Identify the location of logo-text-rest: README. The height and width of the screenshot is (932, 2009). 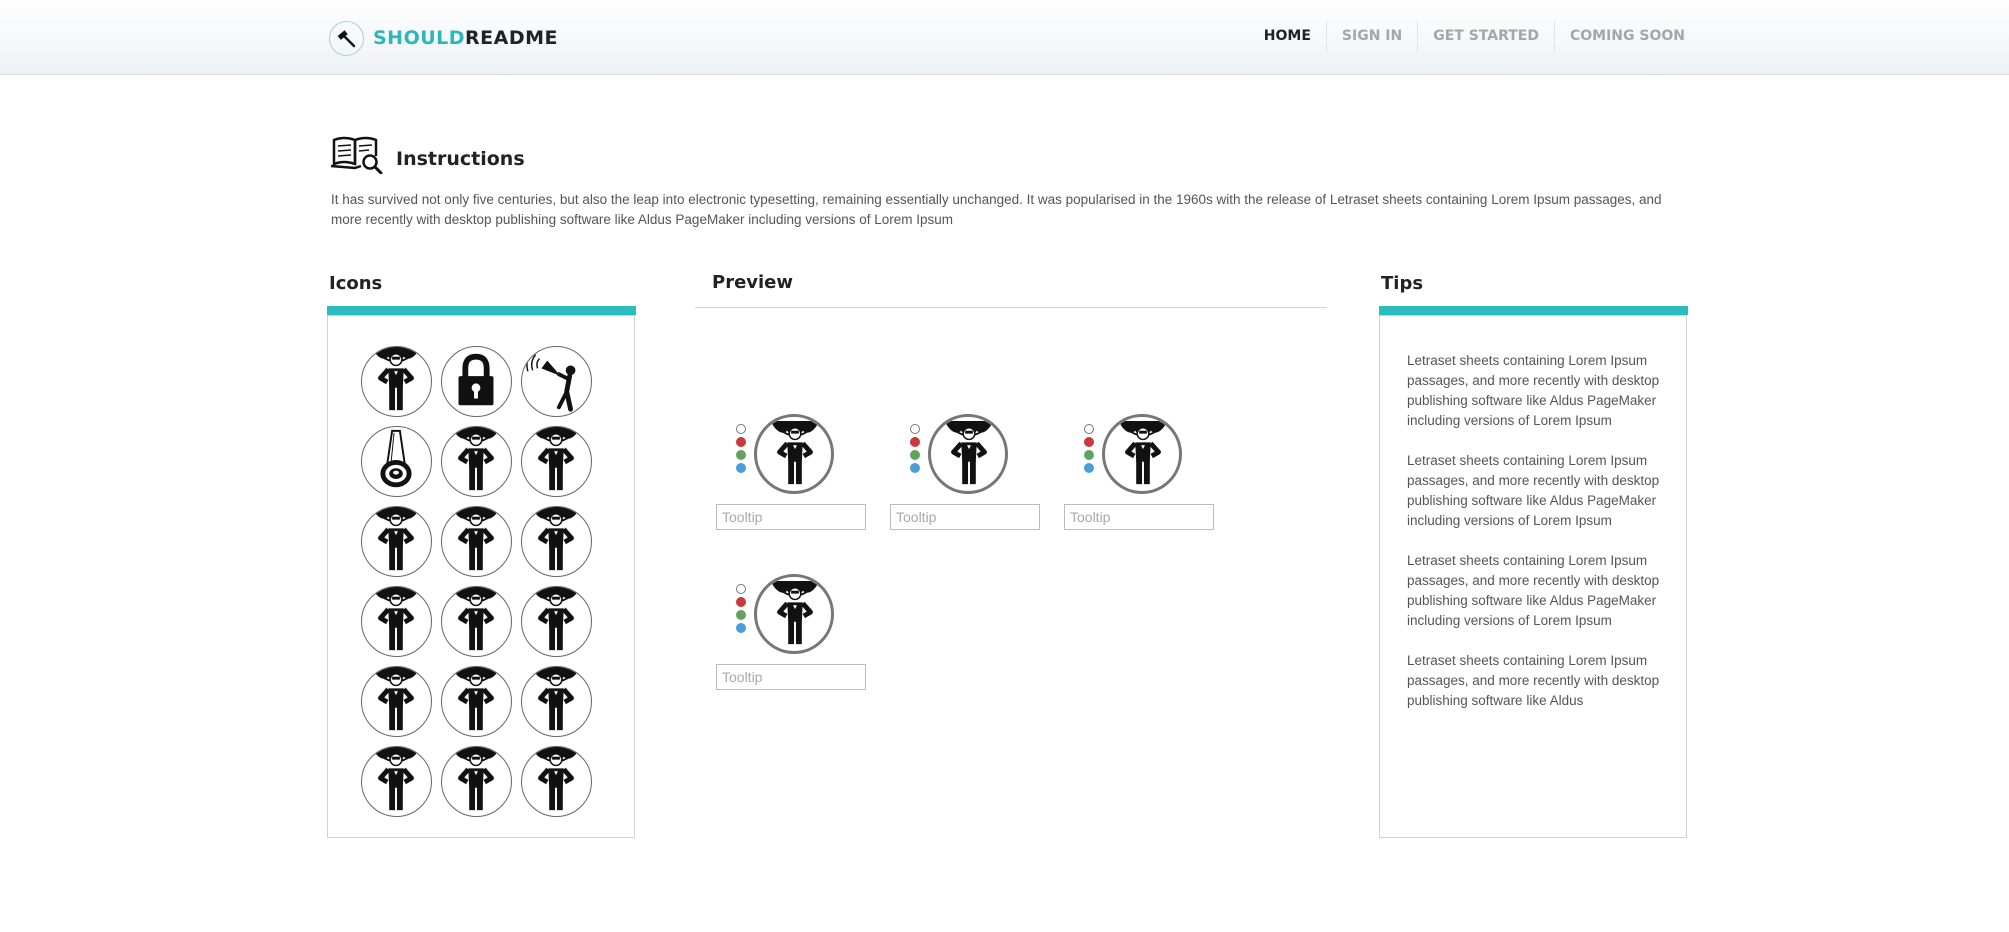
(512, 38).